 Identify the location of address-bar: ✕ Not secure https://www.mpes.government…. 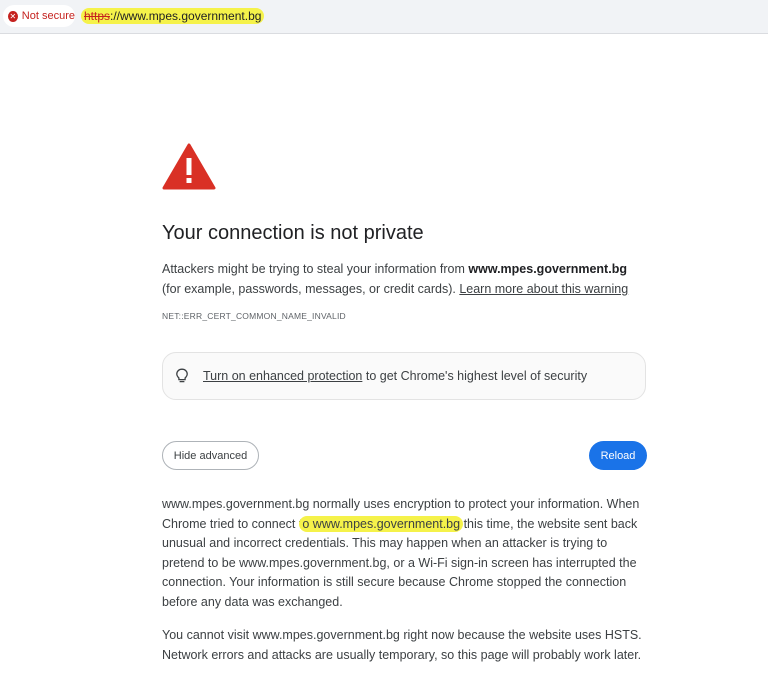
(384, 17).